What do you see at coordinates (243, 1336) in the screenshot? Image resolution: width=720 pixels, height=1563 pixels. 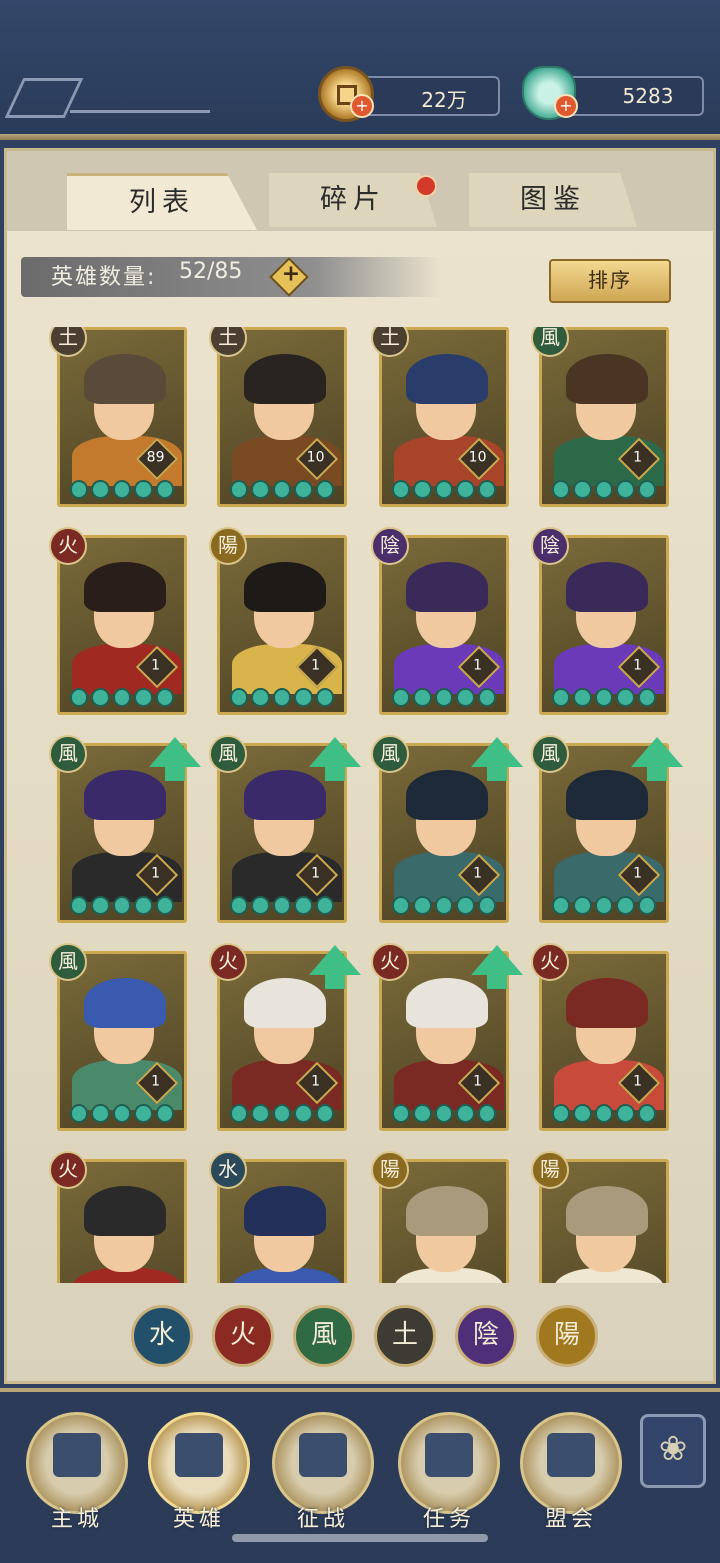 I see `element-filter-button: 火` at bounding box center [243, 1336].